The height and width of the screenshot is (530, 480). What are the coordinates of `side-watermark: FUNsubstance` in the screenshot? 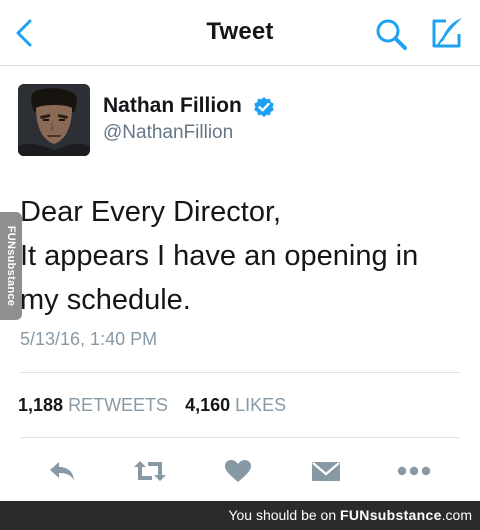 It's located at (11, 266).